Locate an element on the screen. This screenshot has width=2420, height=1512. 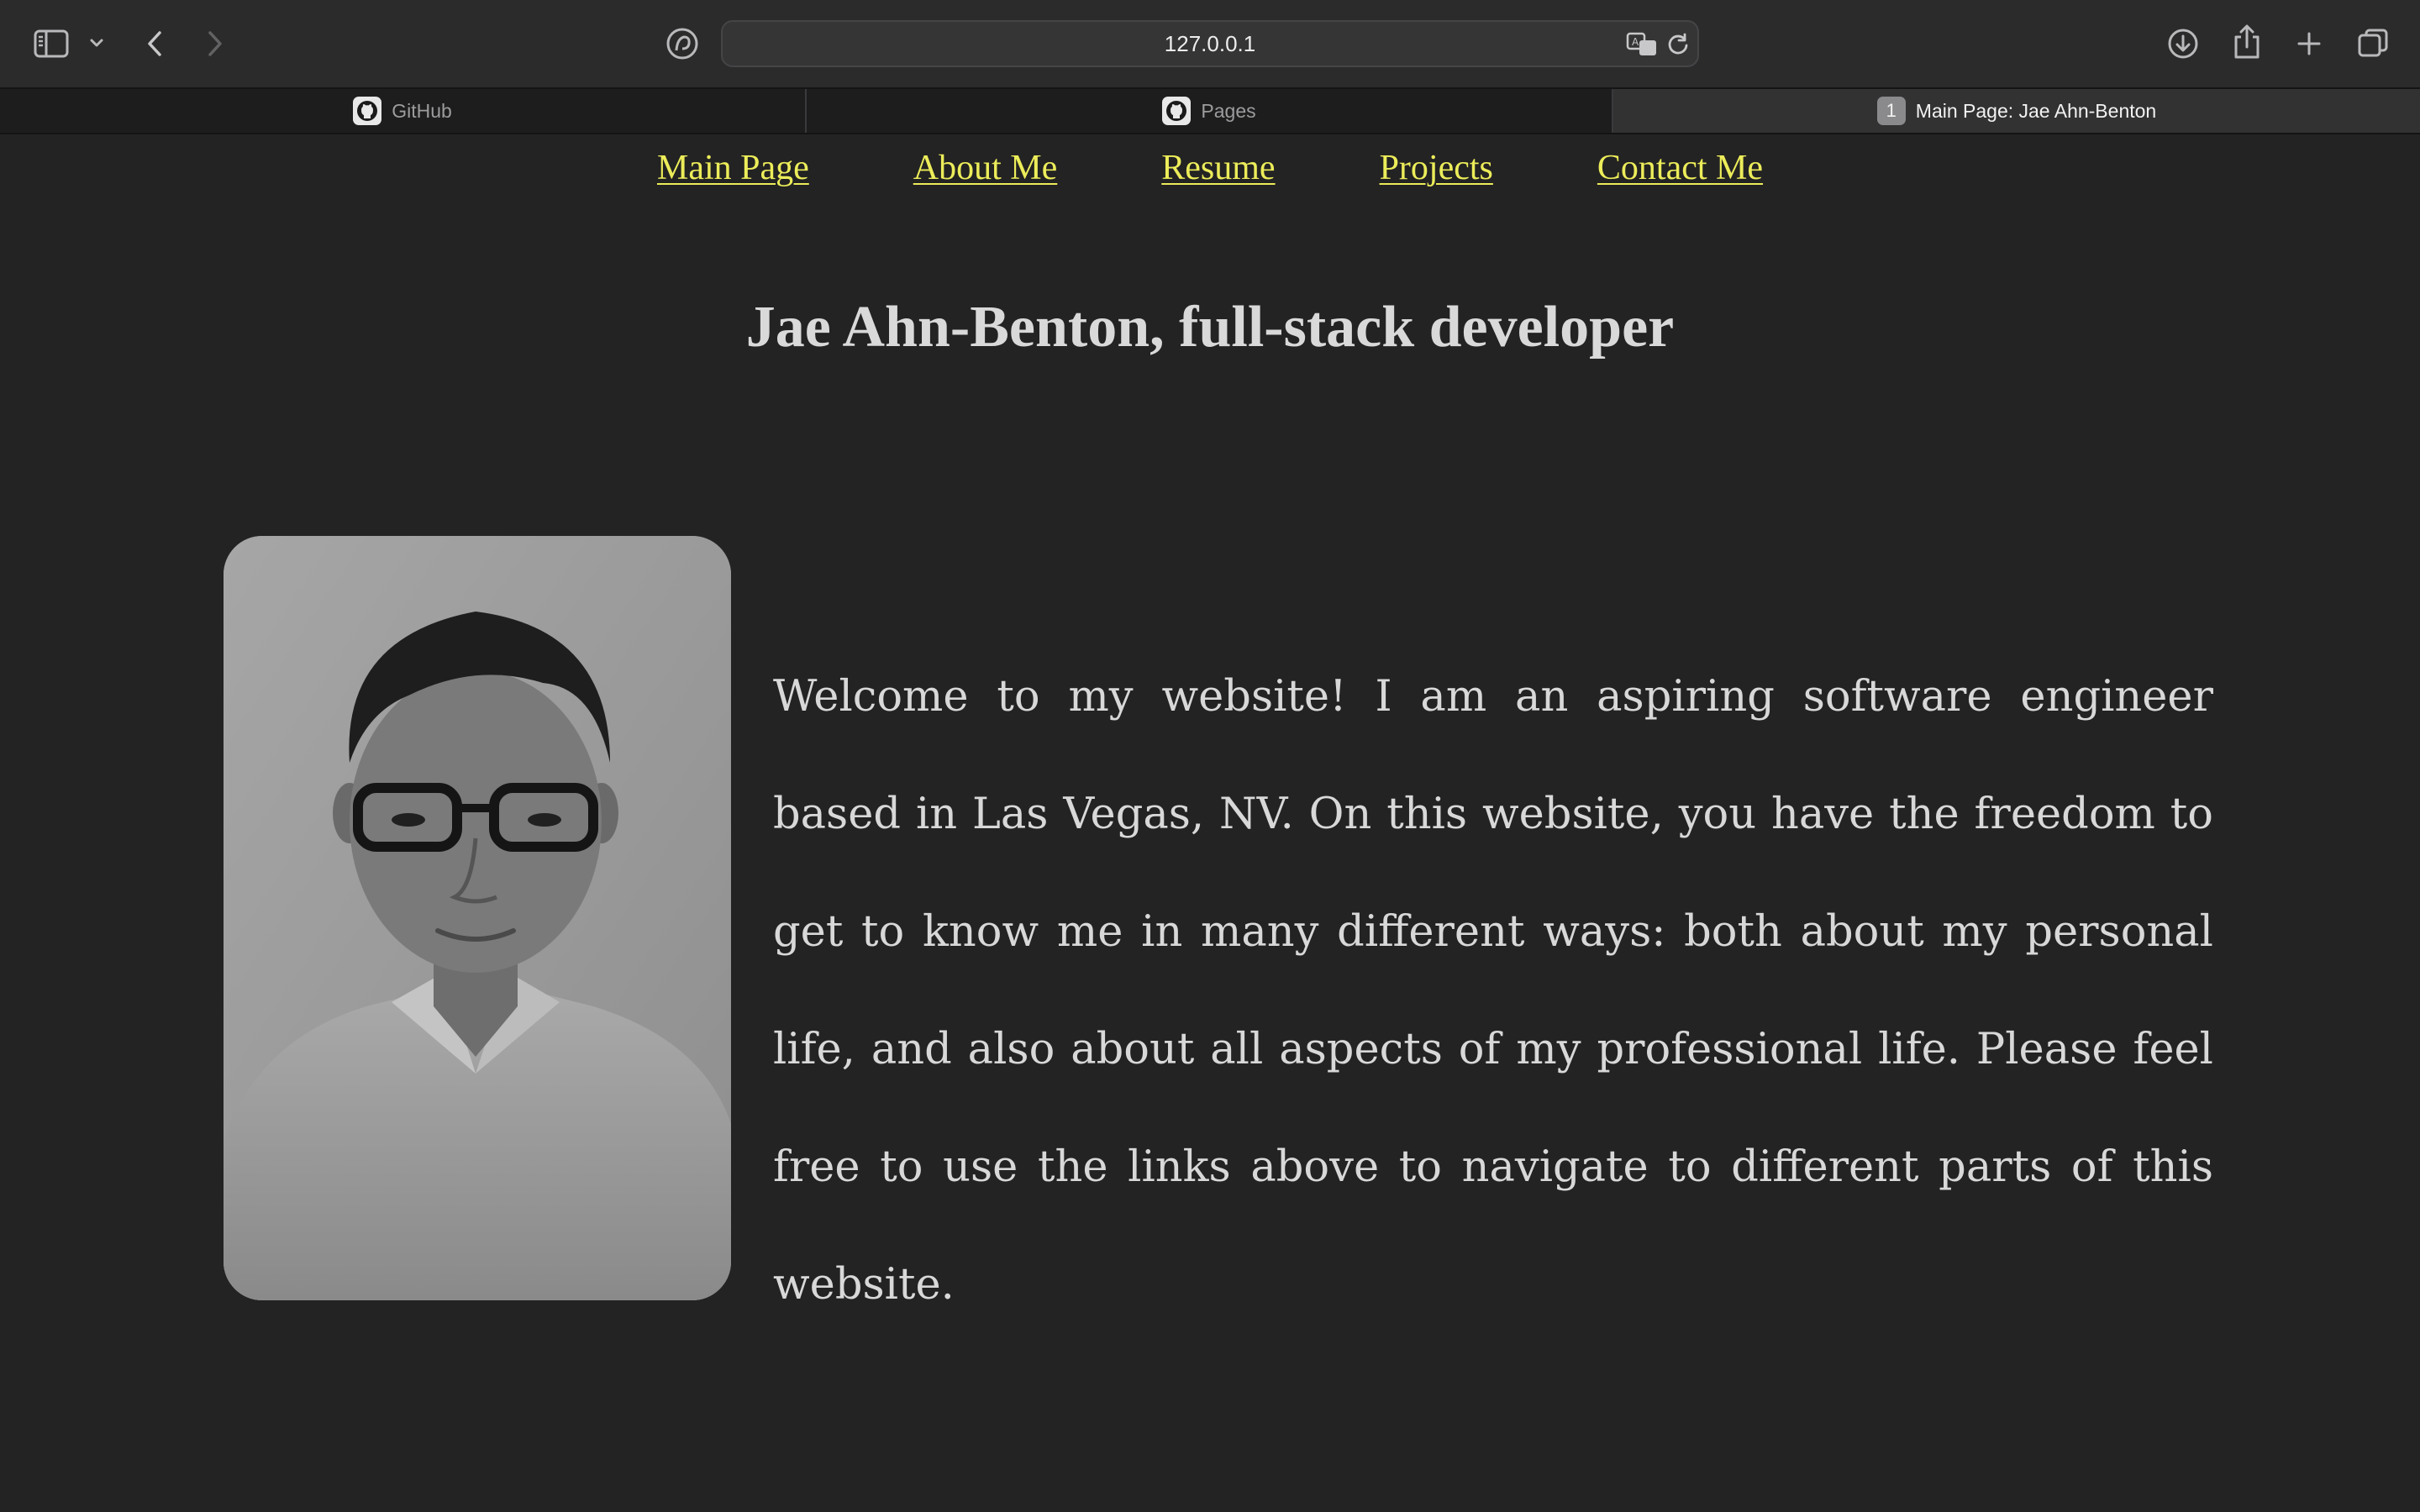
nav-link-contact-me: Contact Me is located at coordinates (1680, 168).